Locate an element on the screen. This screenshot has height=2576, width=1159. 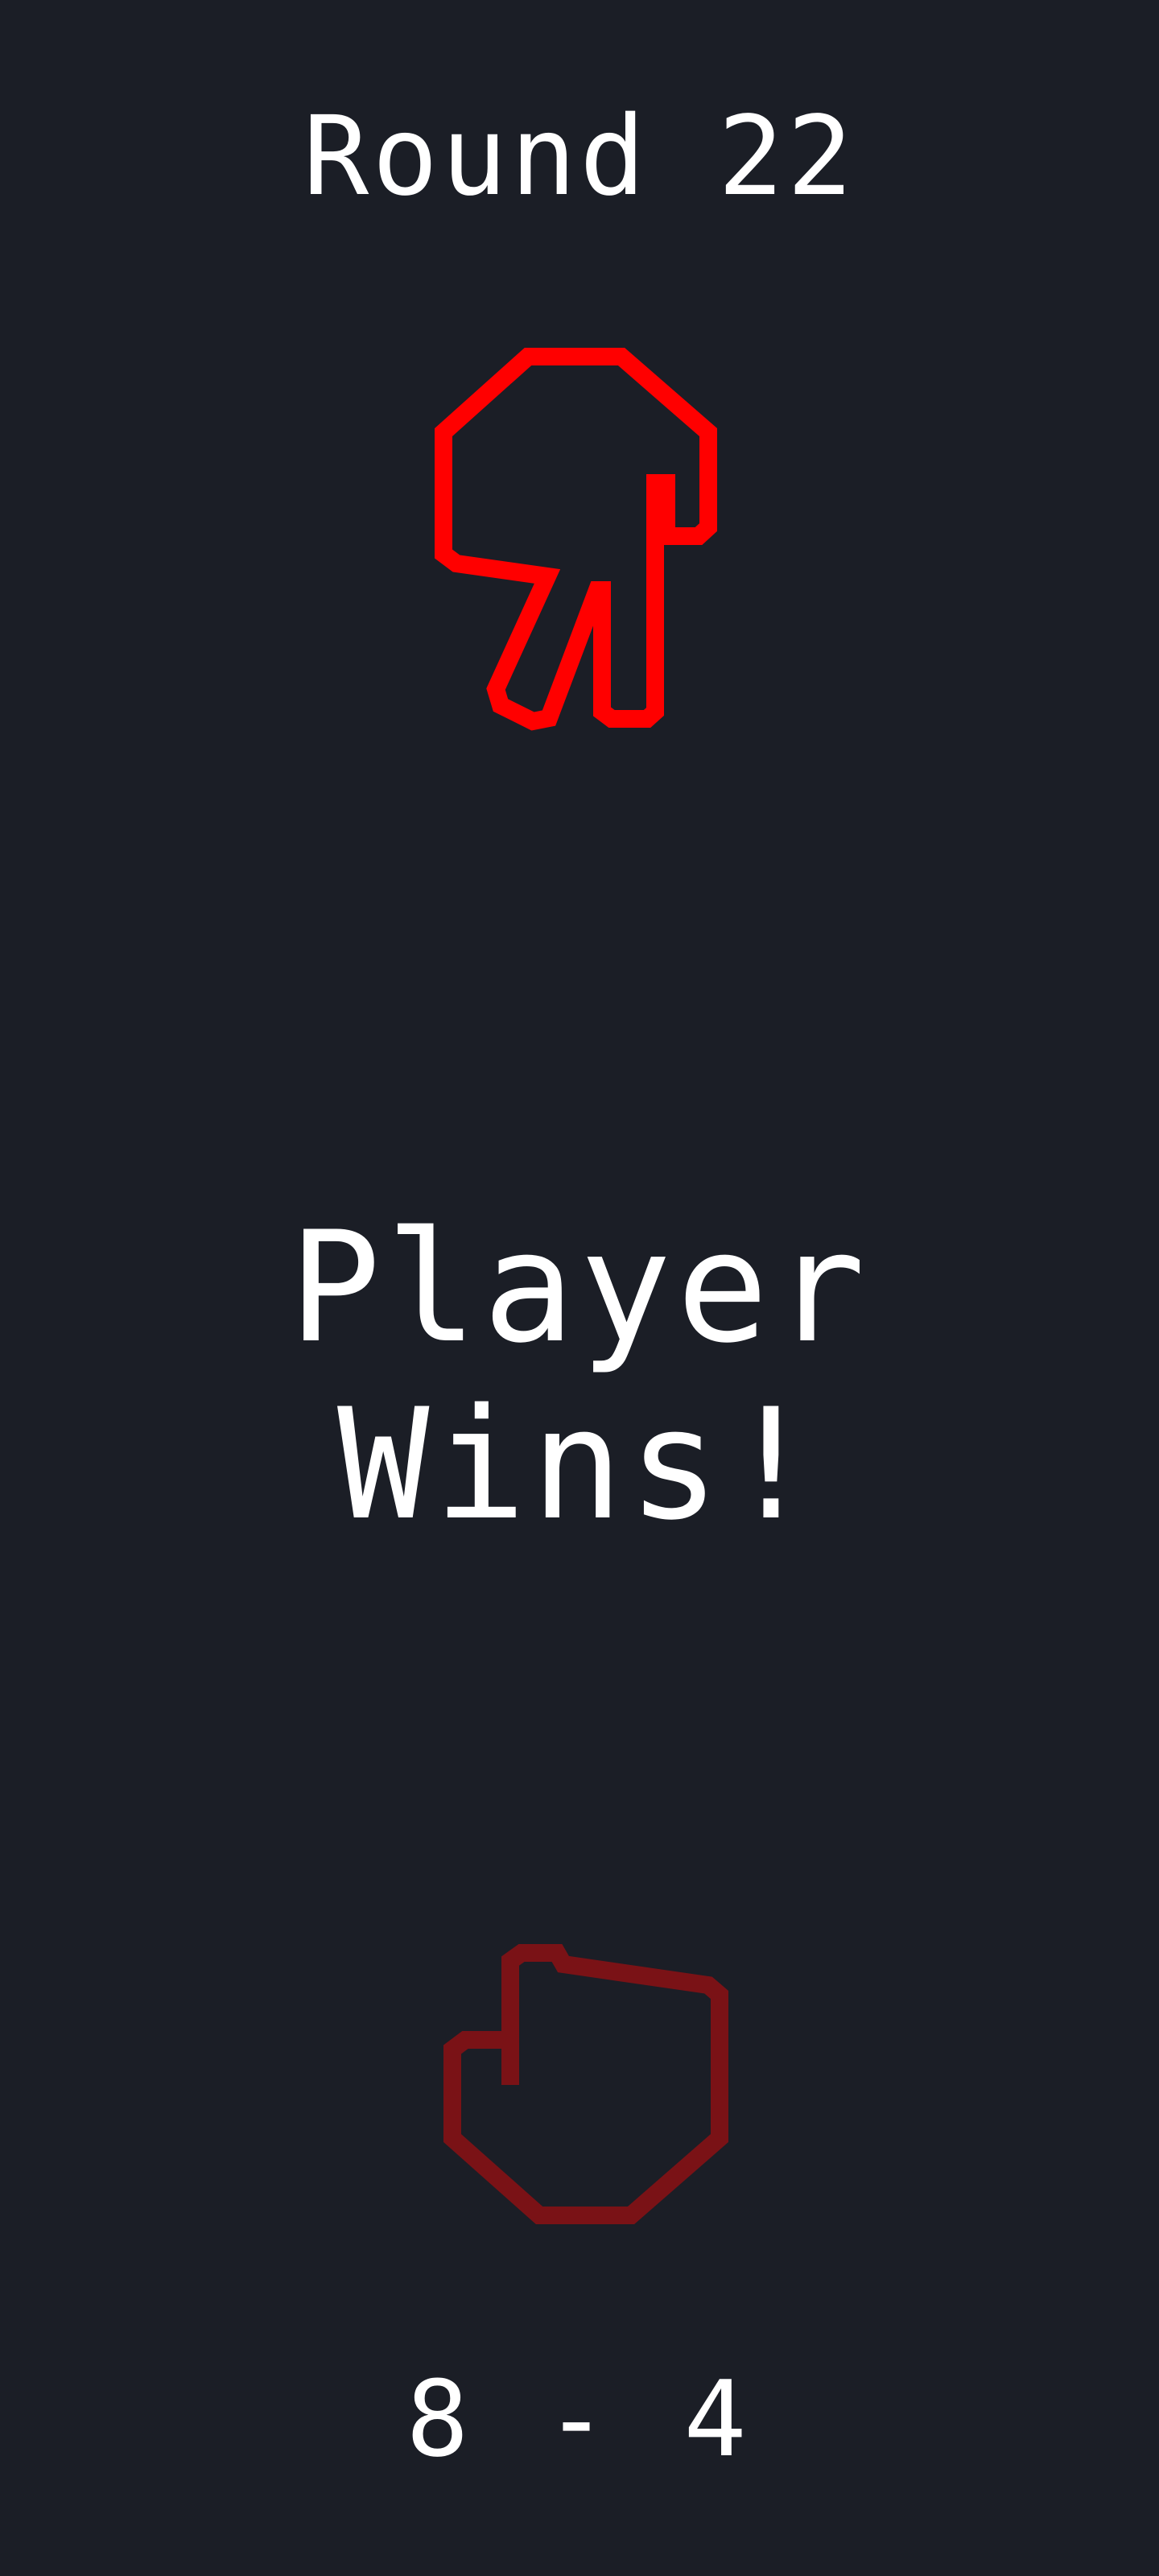
rock-fist-hand-icon is located at coordinates (585, 2084).